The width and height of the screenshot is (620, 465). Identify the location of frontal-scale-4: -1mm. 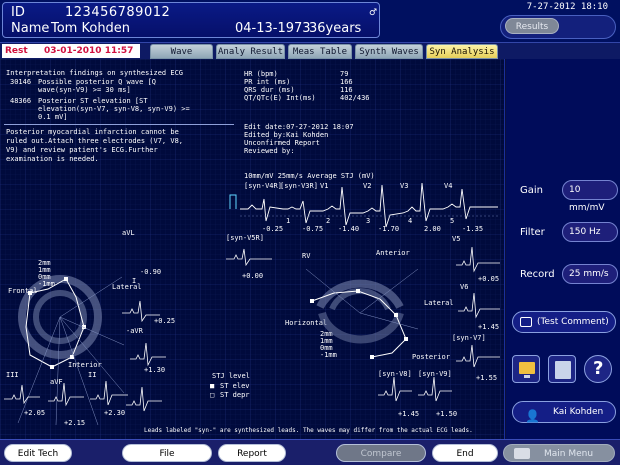
(46, 284).